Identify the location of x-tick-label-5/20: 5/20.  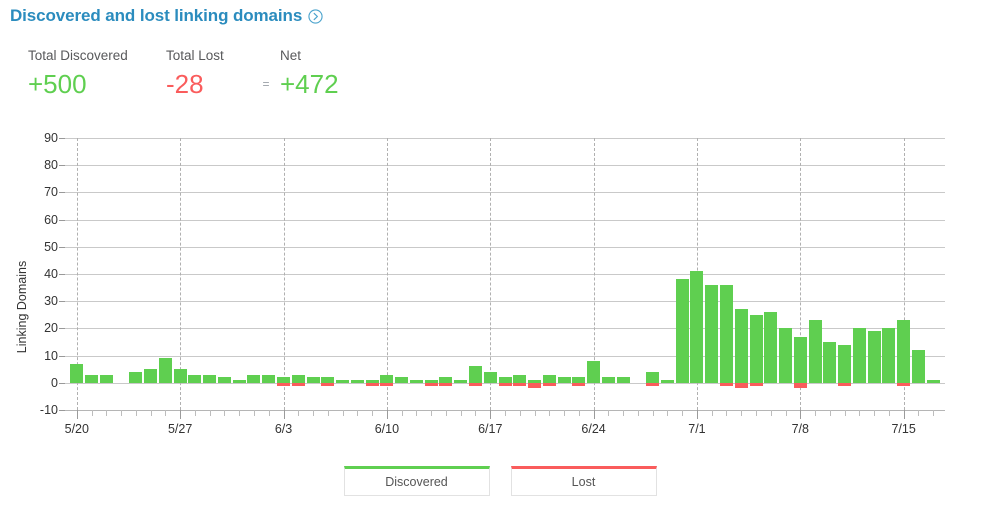
(76, 429).